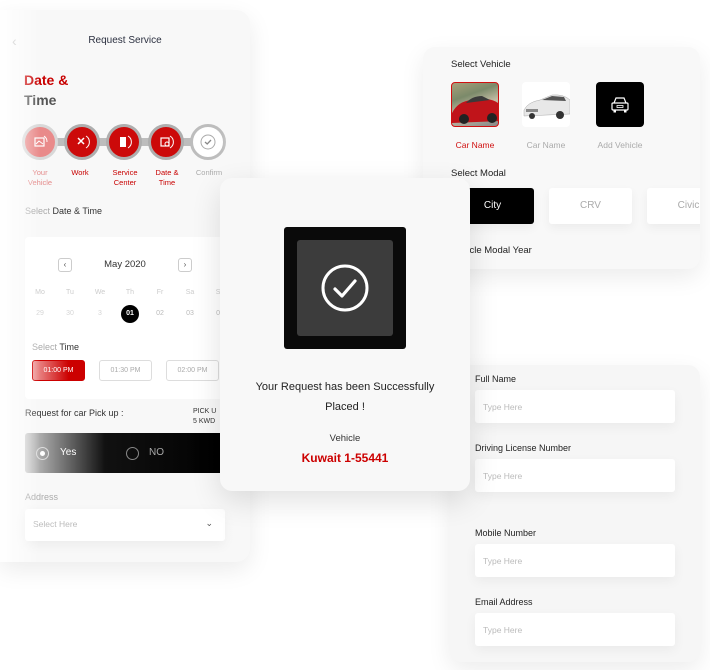 The height and width of the screenshot is (670, 710). Describe the element at coordinates (496, 379) in the screenshot. I see `full-name-label: Full Name` at that location.